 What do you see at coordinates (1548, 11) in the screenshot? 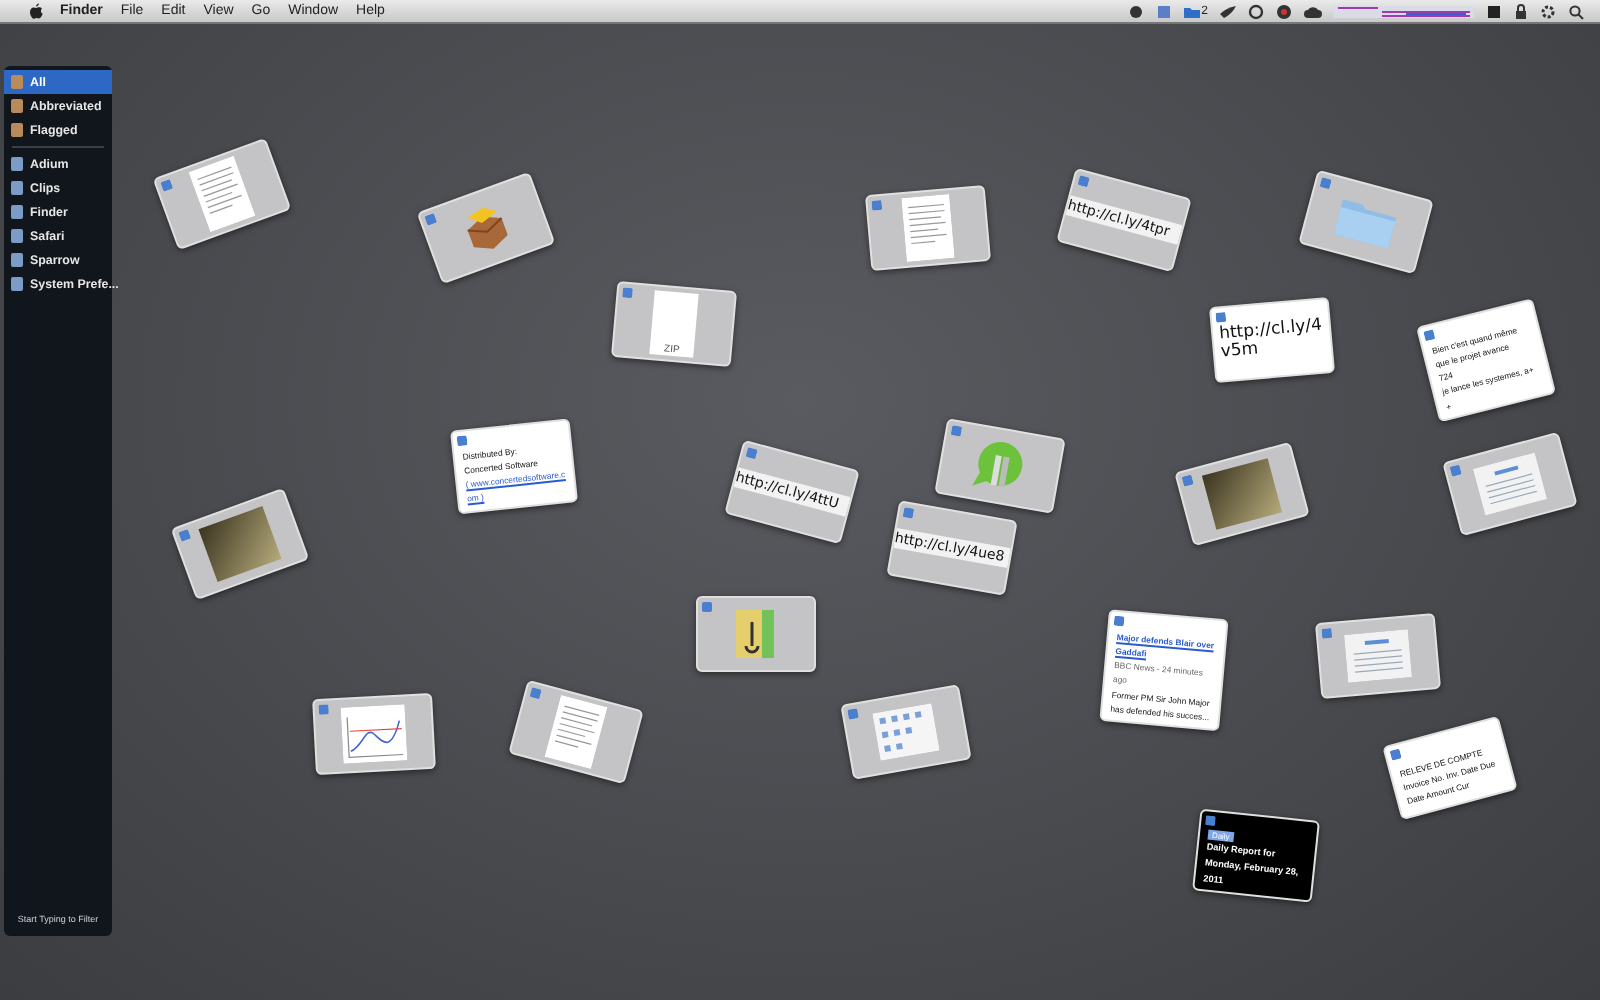
I see `gear-icon` at bounding box center [1548, 11].